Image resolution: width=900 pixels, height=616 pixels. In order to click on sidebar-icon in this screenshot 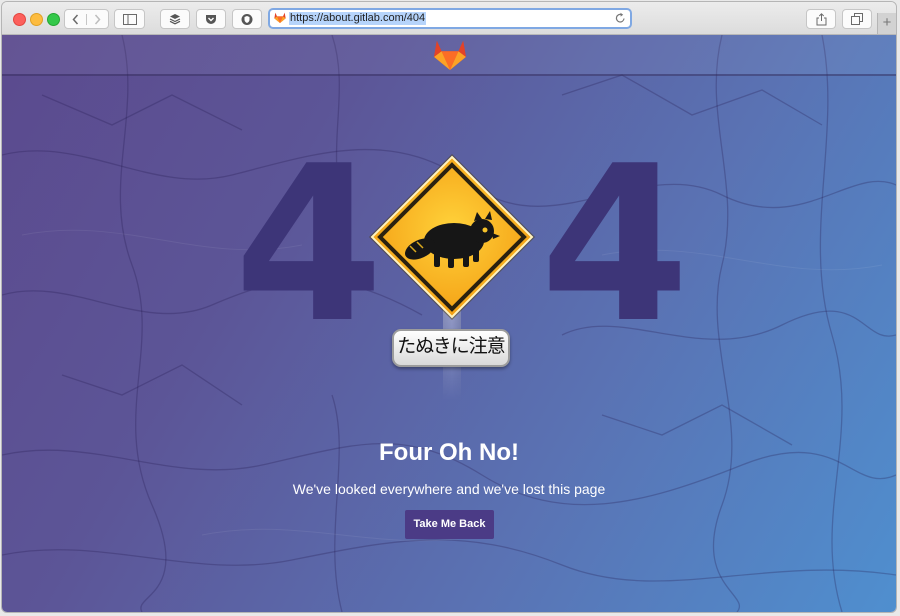, I will do `click(129, 19)`.